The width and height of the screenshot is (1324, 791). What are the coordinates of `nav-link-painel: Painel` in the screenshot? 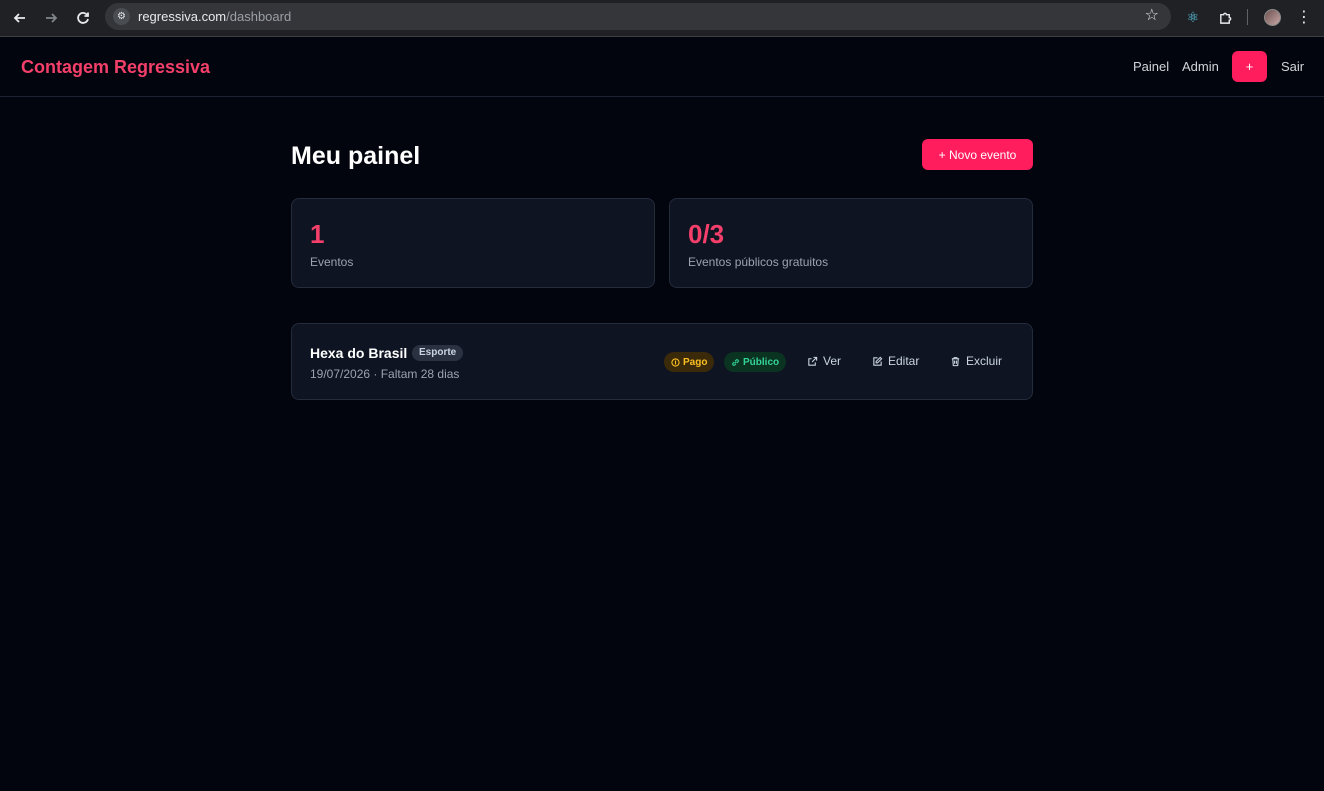 It's located at (1151, 67).